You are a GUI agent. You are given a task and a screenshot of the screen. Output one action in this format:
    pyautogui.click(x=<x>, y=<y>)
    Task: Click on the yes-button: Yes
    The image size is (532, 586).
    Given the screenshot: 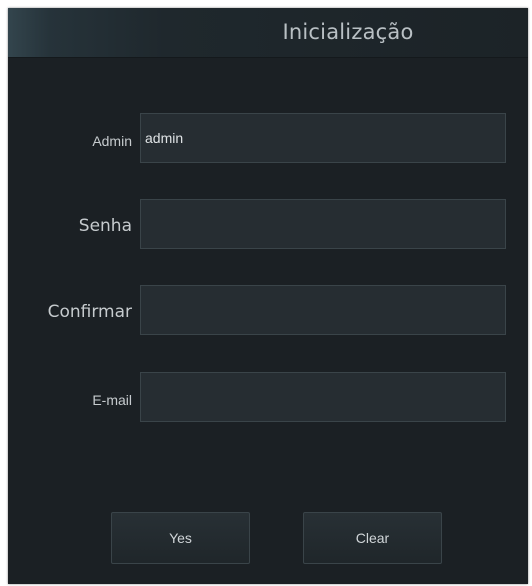 What is the action you would take?
    pyautogui.click(x=180, y=538)
    